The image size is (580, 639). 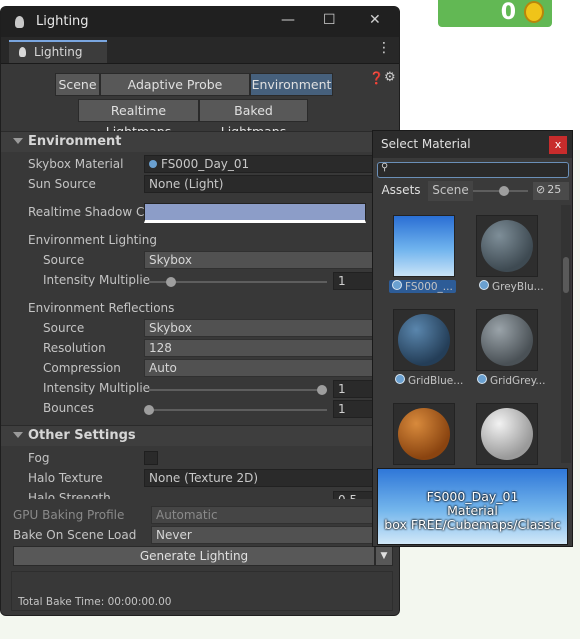 What do you see at coordinates (260, 328) in the screenshot?
I see `reflection-source-dropdown: Skybox` at bounding box center [260, 328].